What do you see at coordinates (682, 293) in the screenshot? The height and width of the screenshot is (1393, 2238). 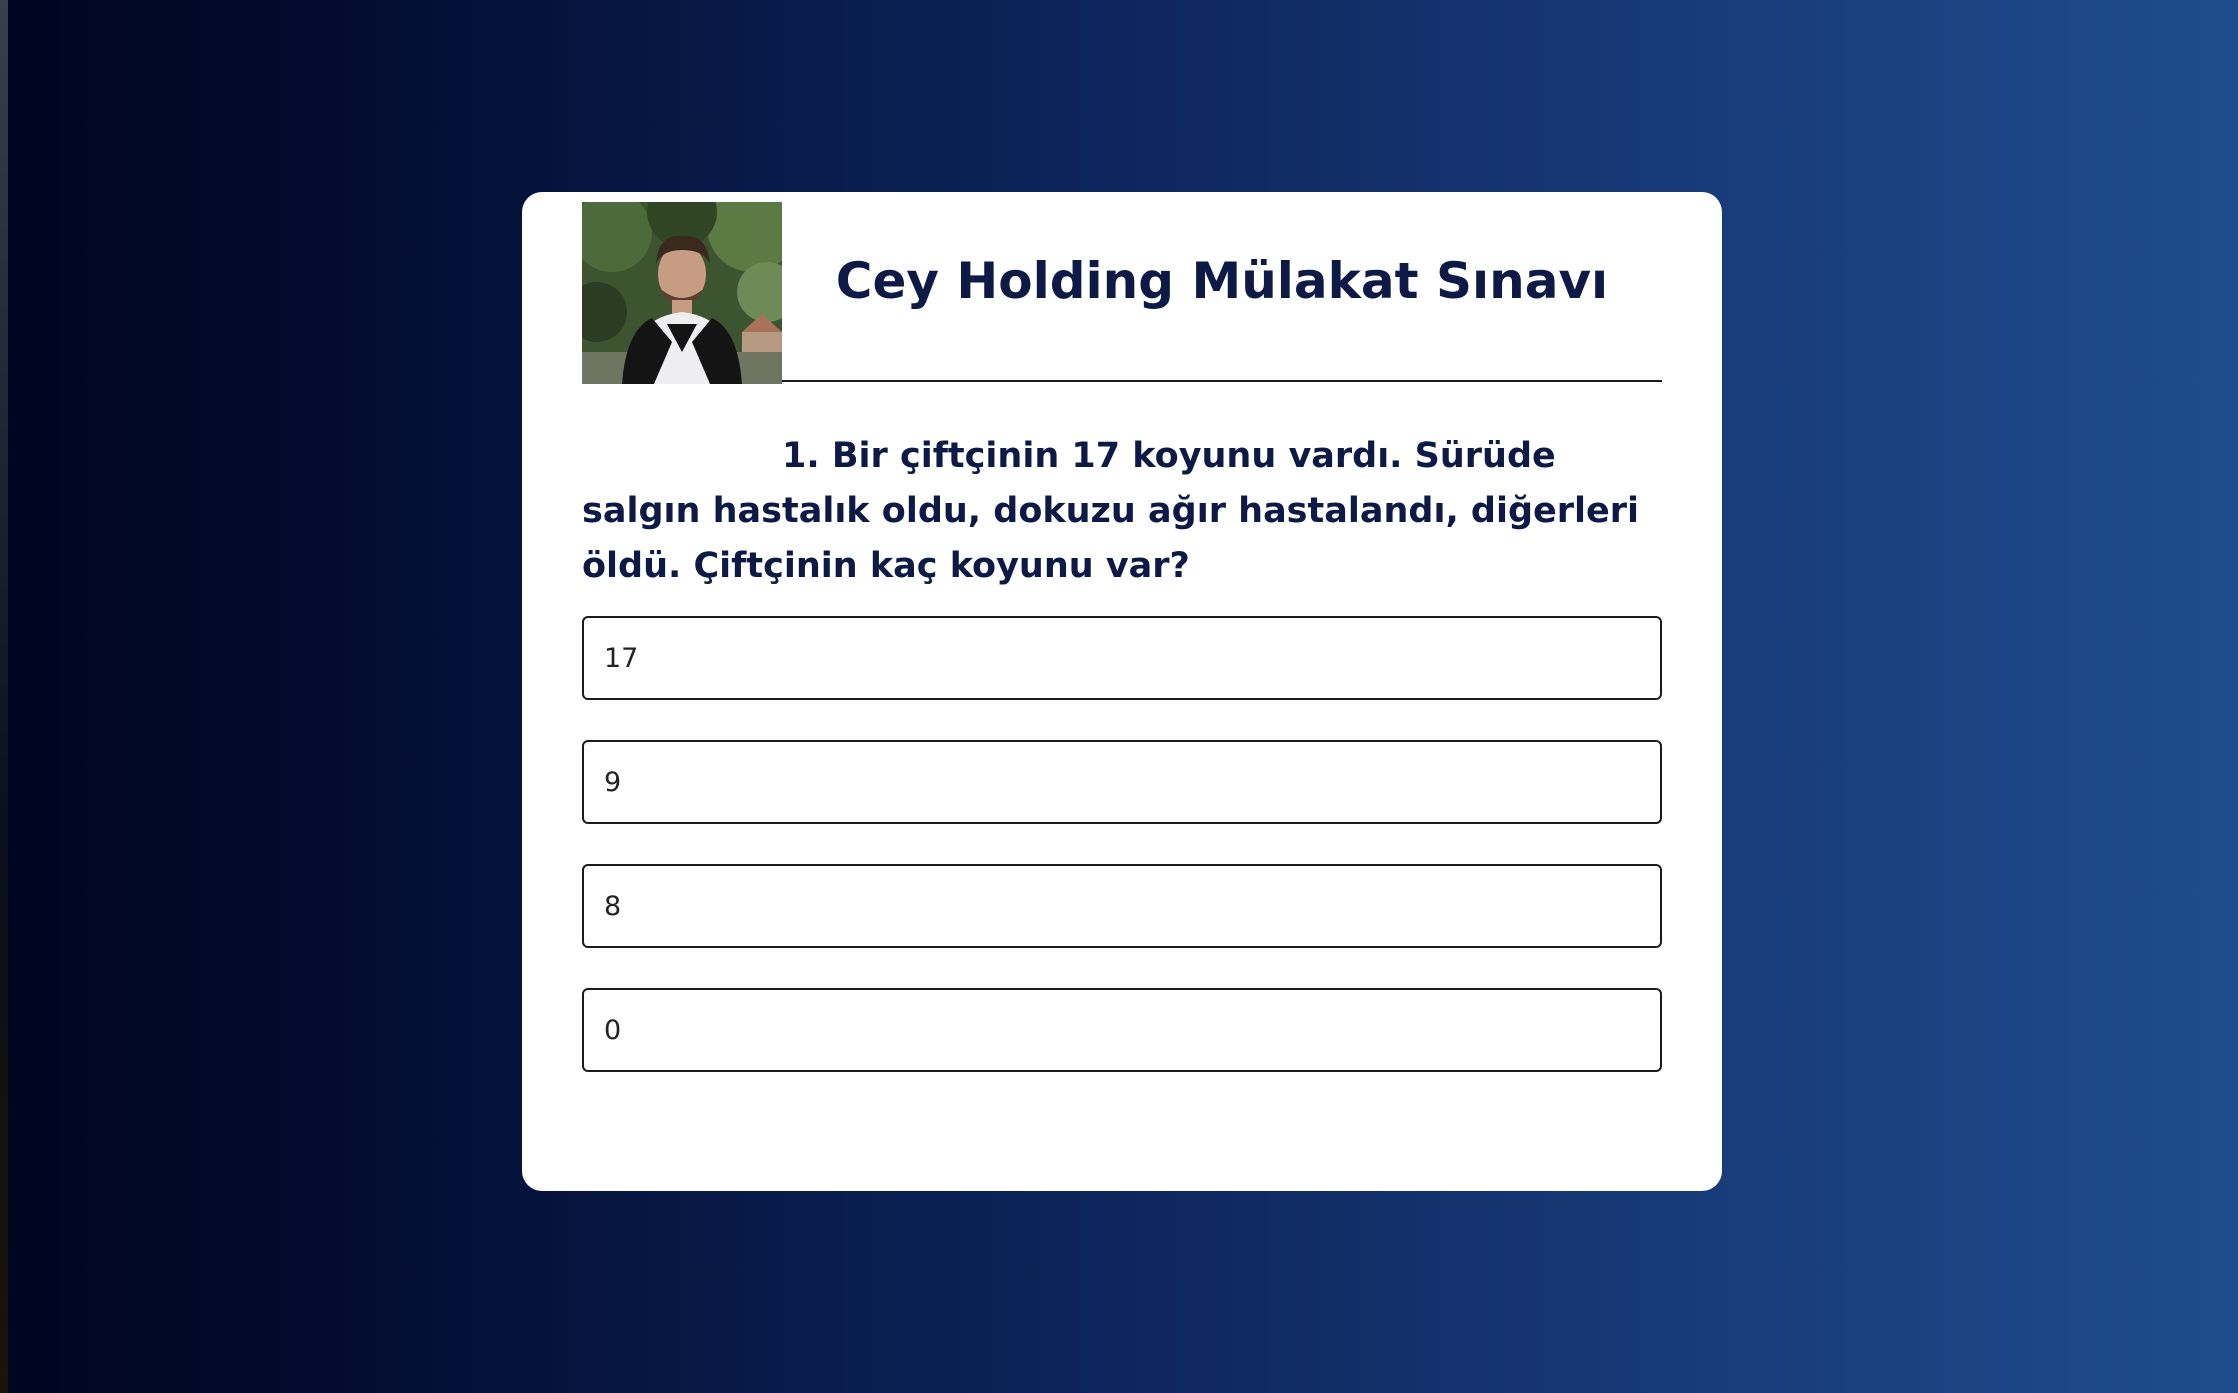 I see `profile-photo` at bounding box center [682, 293].